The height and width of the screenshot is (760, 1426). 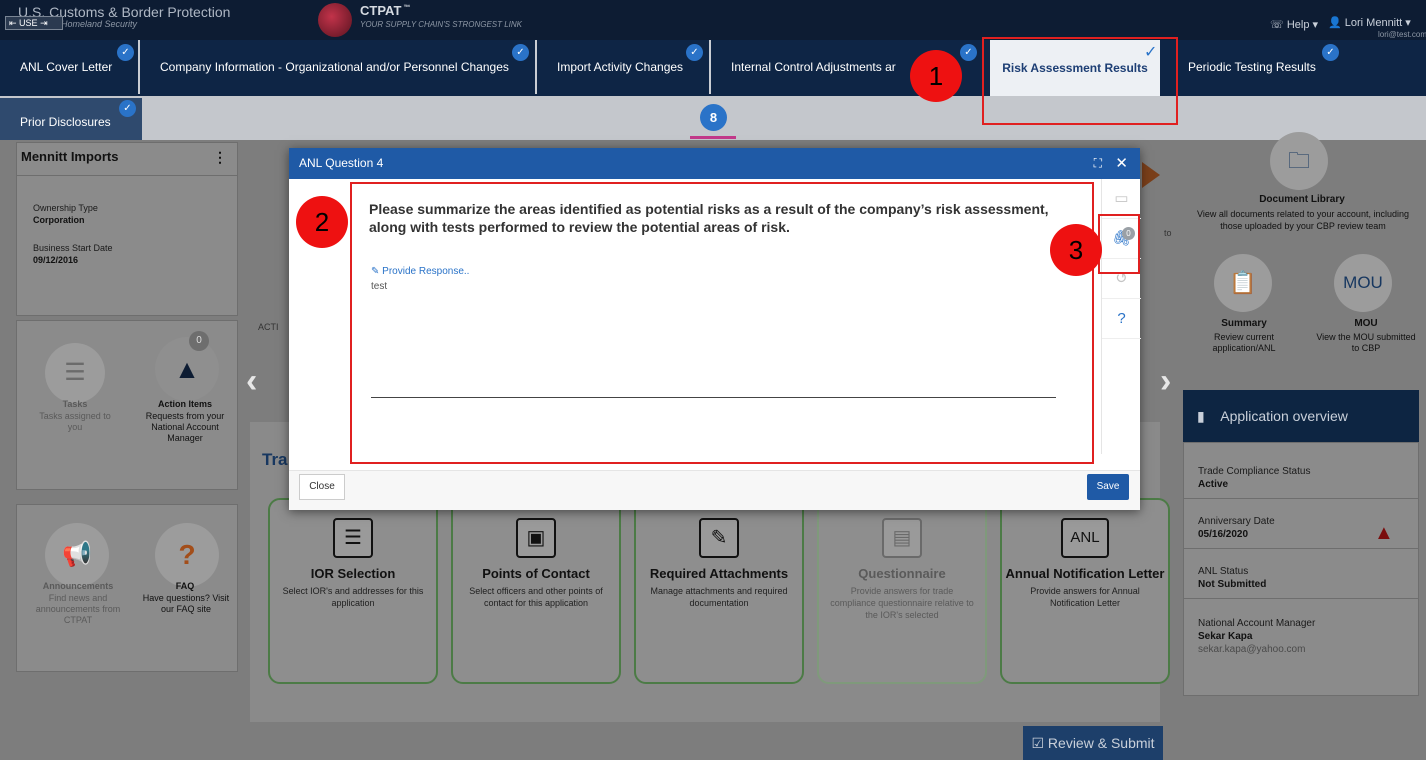 I want to click on announcements-title: Announcements, so click(x=78, y=586).